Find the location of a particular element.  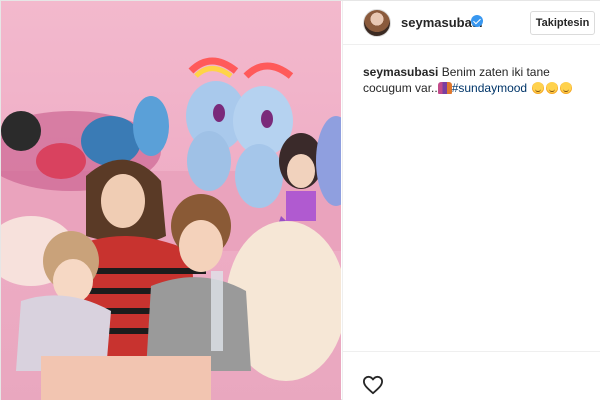

caption-username-link: seymasubasi is located at coordinates (400, 72).